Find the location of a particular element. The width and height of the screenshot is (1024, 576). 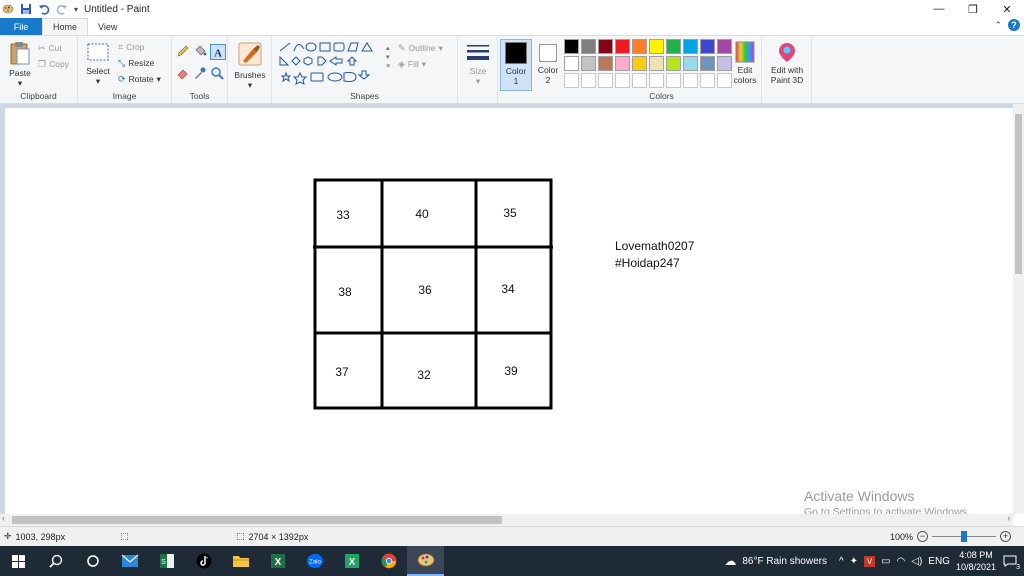

rotate-button: ⟳ Rotate ▾ is located at coordinates (139, 79).